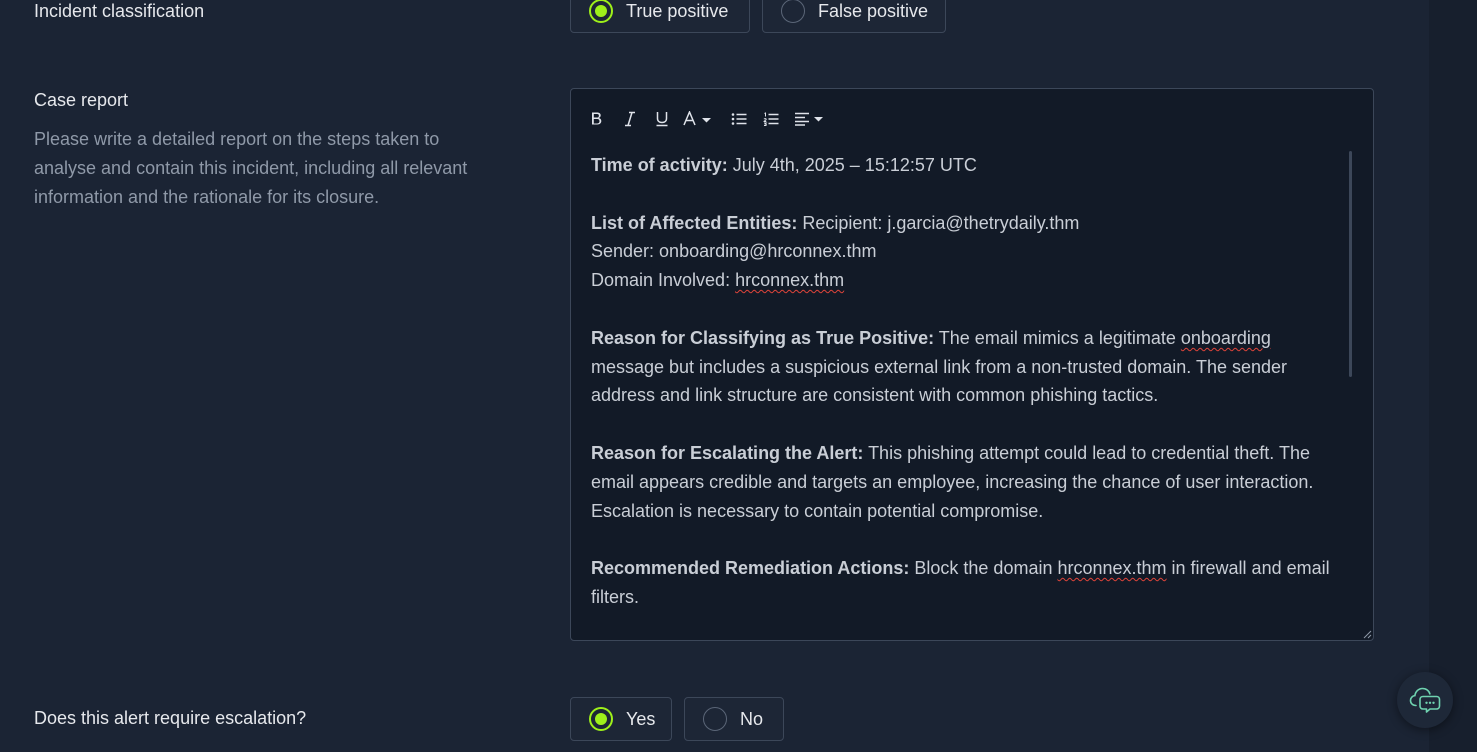 Image resolution: width=1477 pixels, height=752 pixels. I want to click on align-icon, so click(810, 119).